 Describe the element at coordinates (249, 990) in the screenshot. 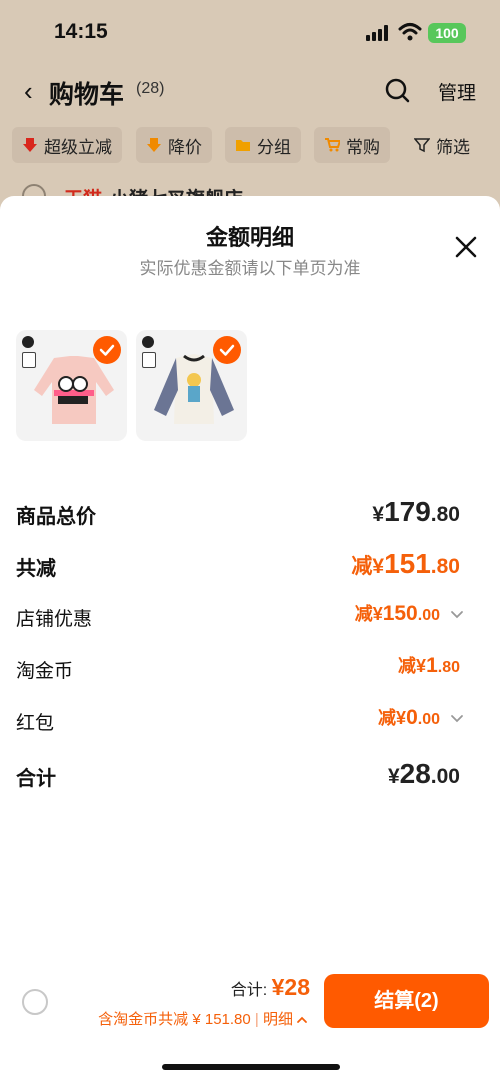

I see `checkout-total-label: 合计:` at that location.